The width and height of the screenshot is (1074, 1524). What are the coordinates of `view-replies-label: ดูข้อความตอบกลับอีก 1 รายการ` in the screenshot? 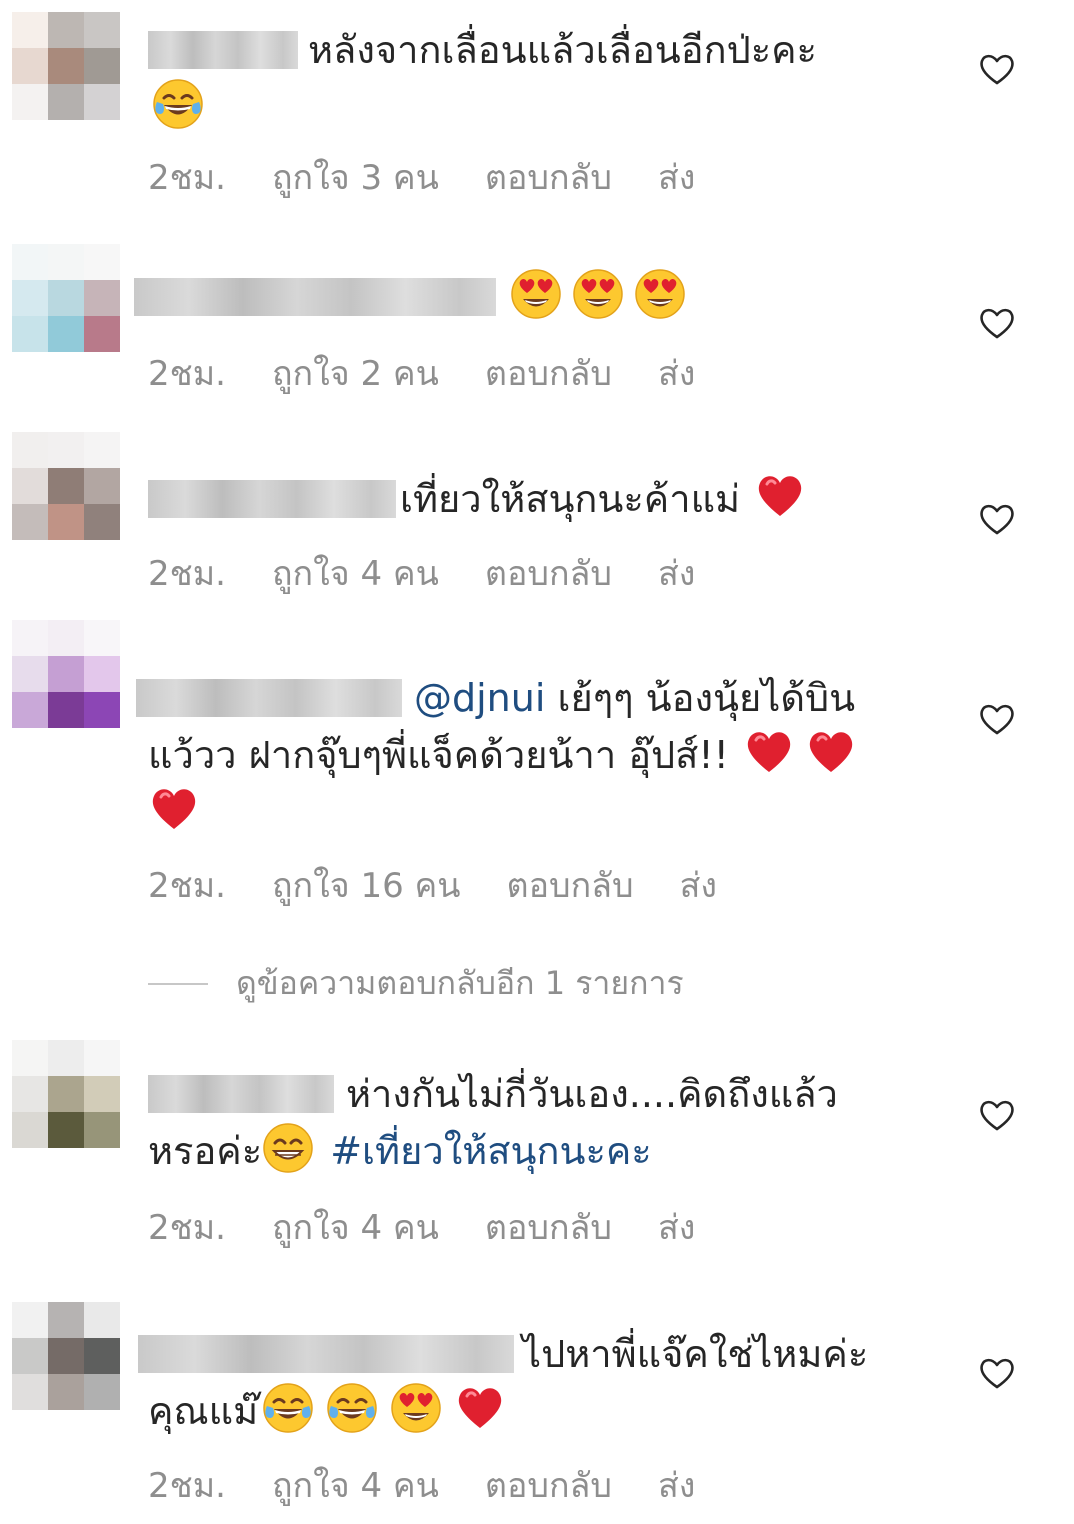 It's located at (460, 983).